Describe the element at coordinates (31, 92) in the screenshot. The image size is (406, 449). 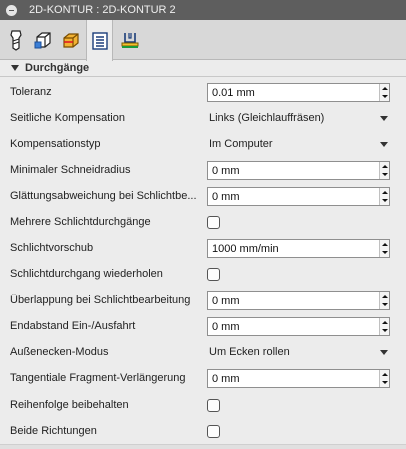
I see `tolerance-label: Toleranz` at that location.